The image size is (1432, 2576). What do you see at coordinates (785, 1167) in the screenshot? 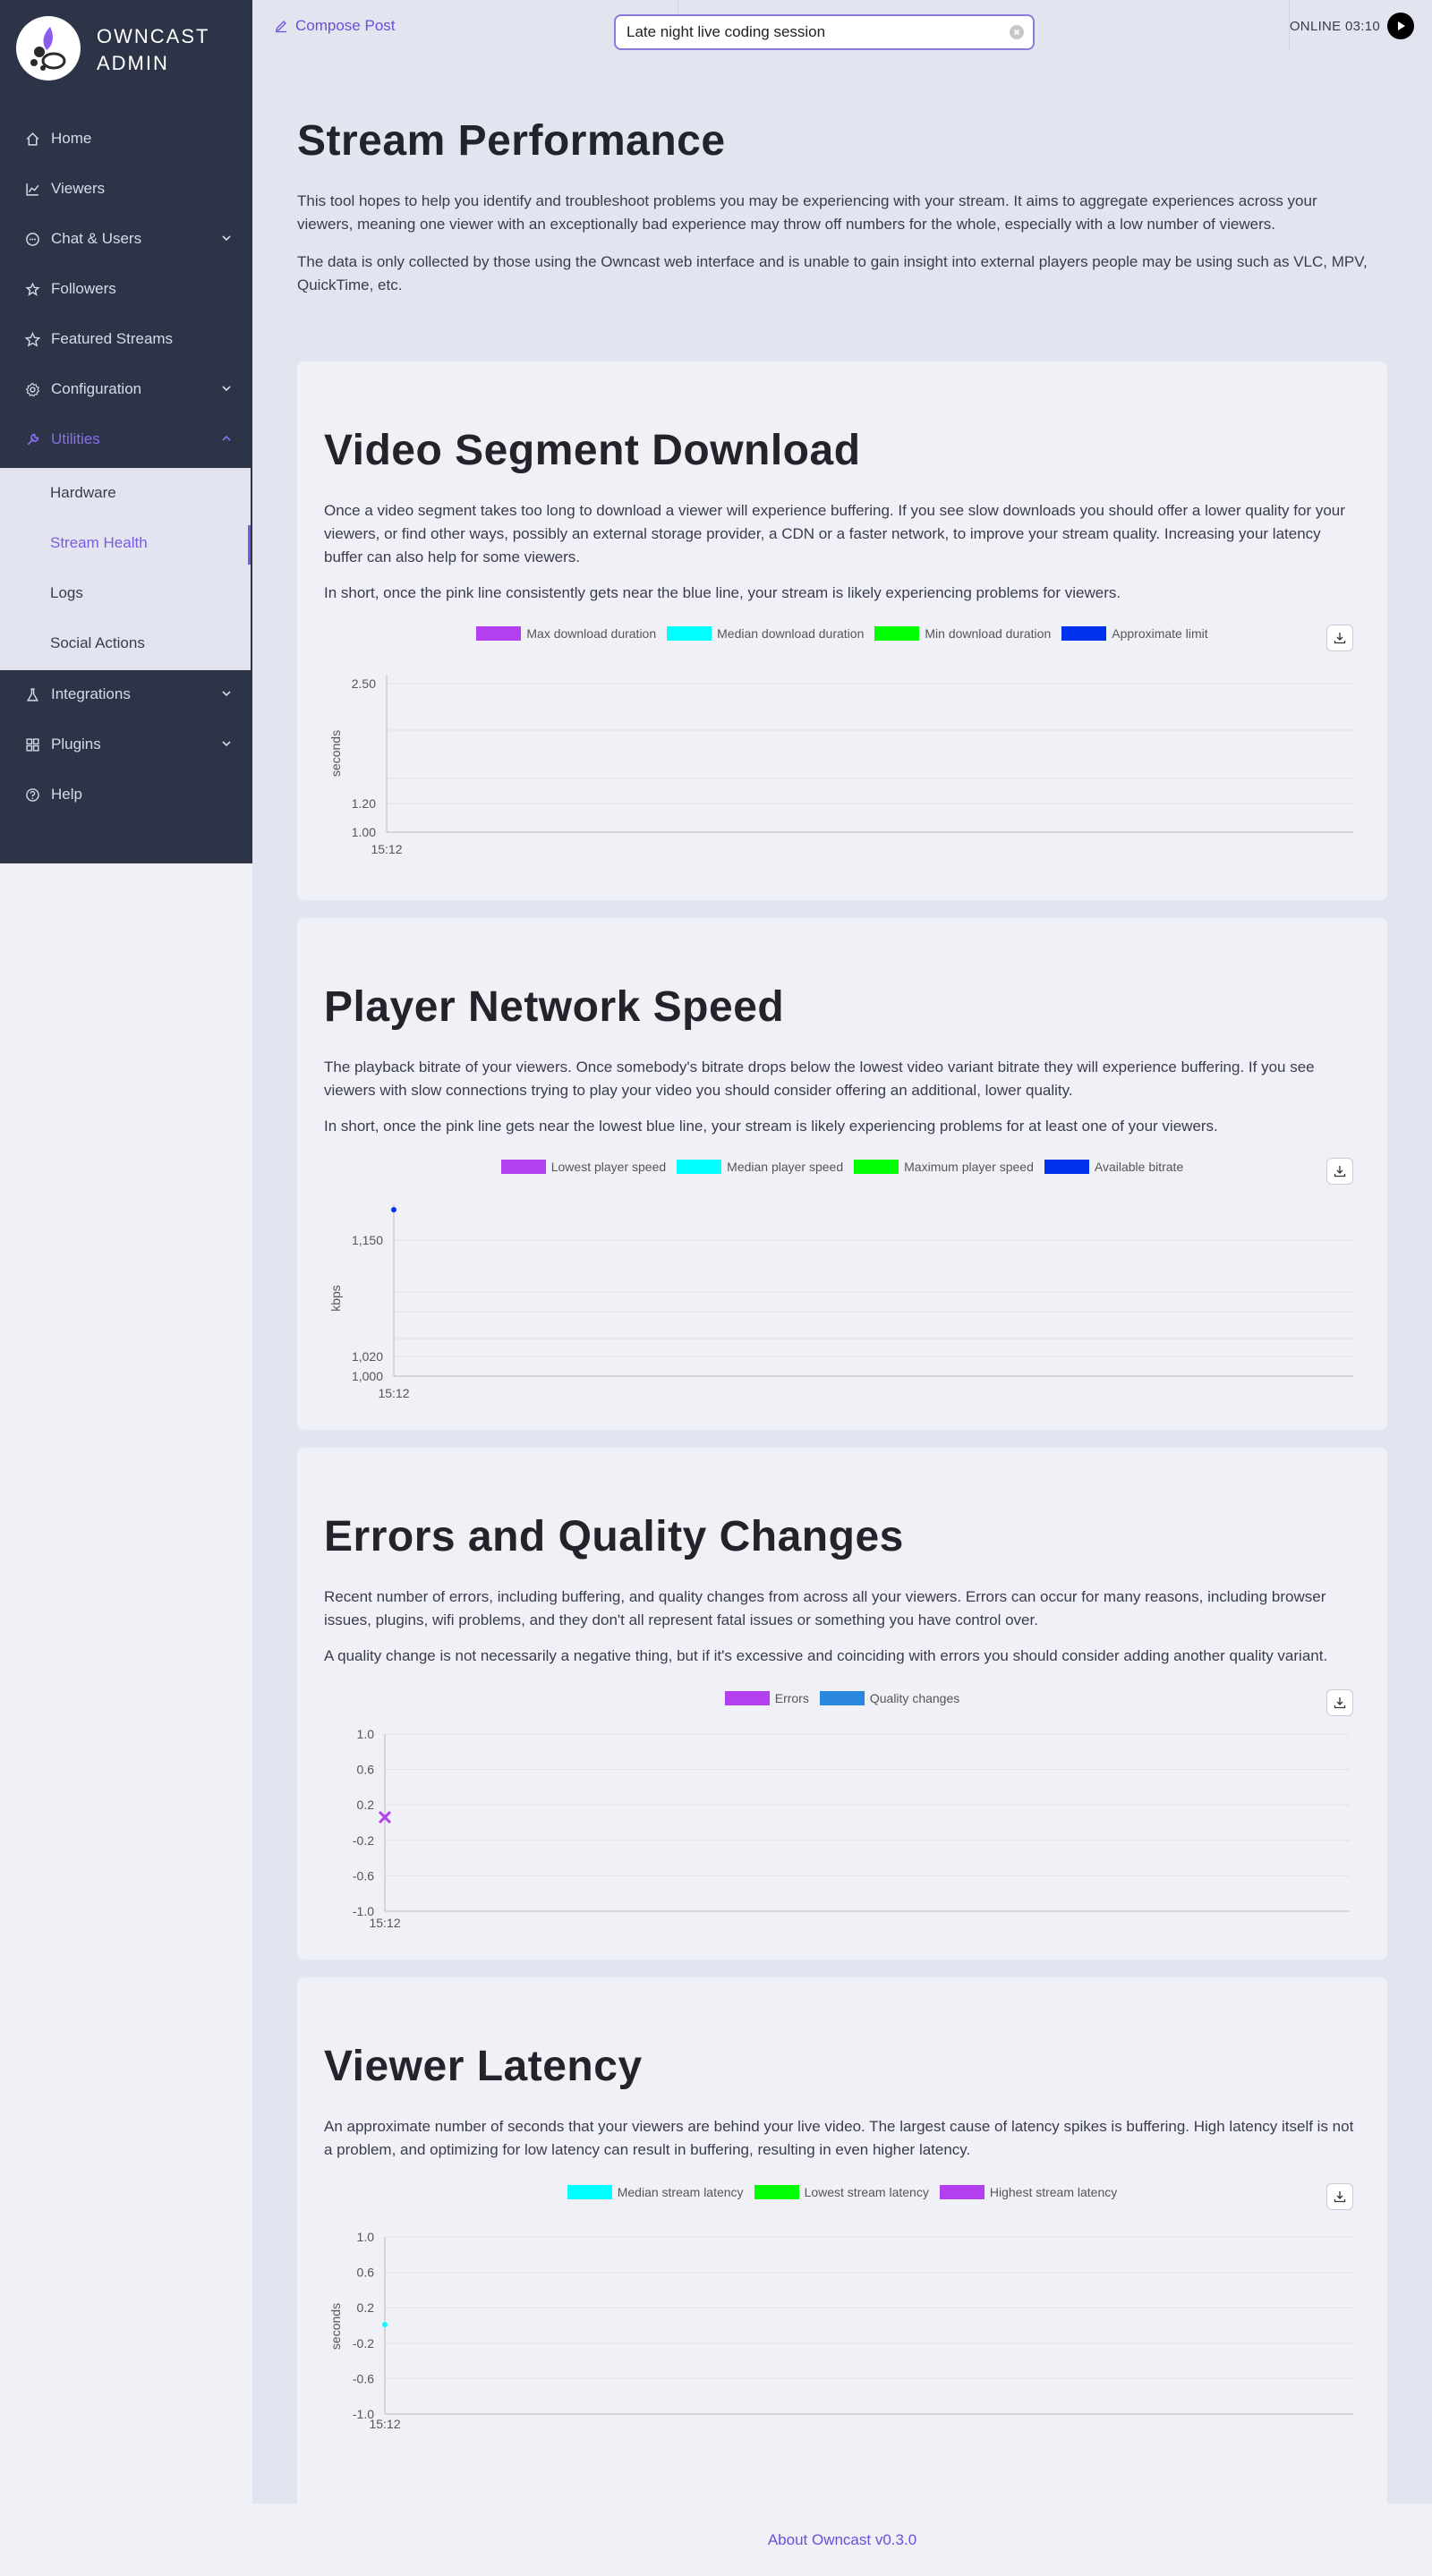
I see `legend-label: Median player speed` at bounding box center [785, 1167].